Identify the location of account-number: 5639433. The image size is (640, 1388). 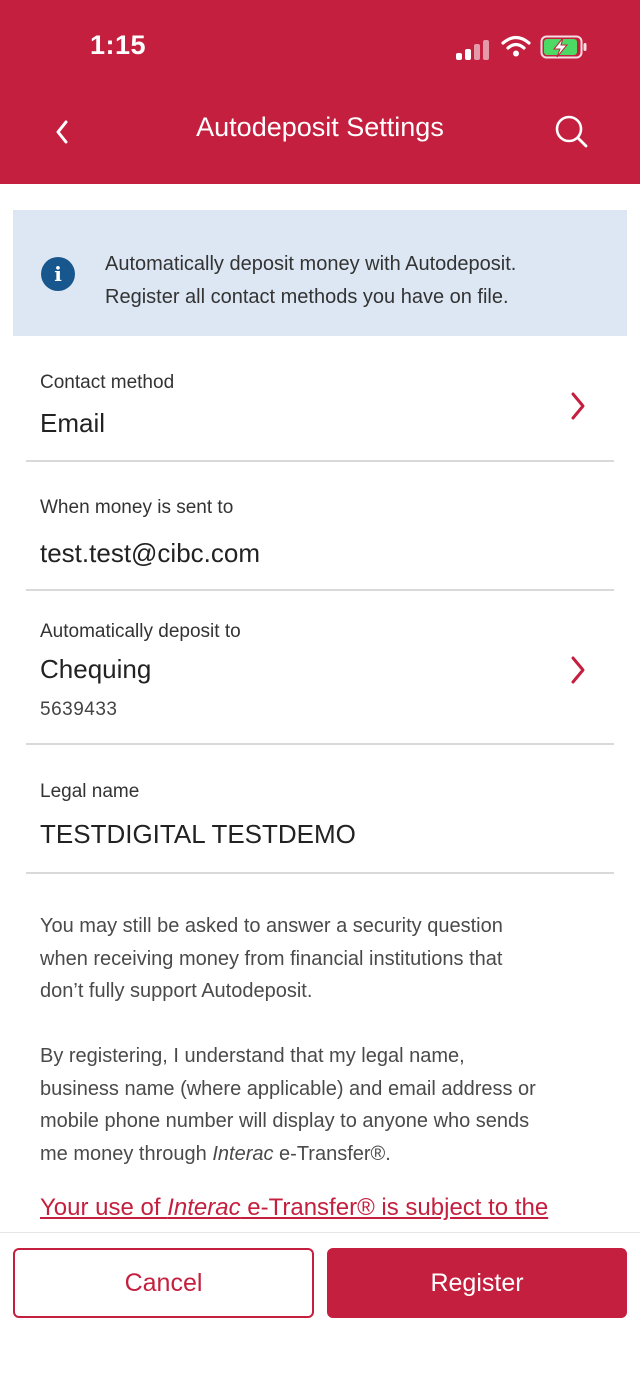
(79, 709).